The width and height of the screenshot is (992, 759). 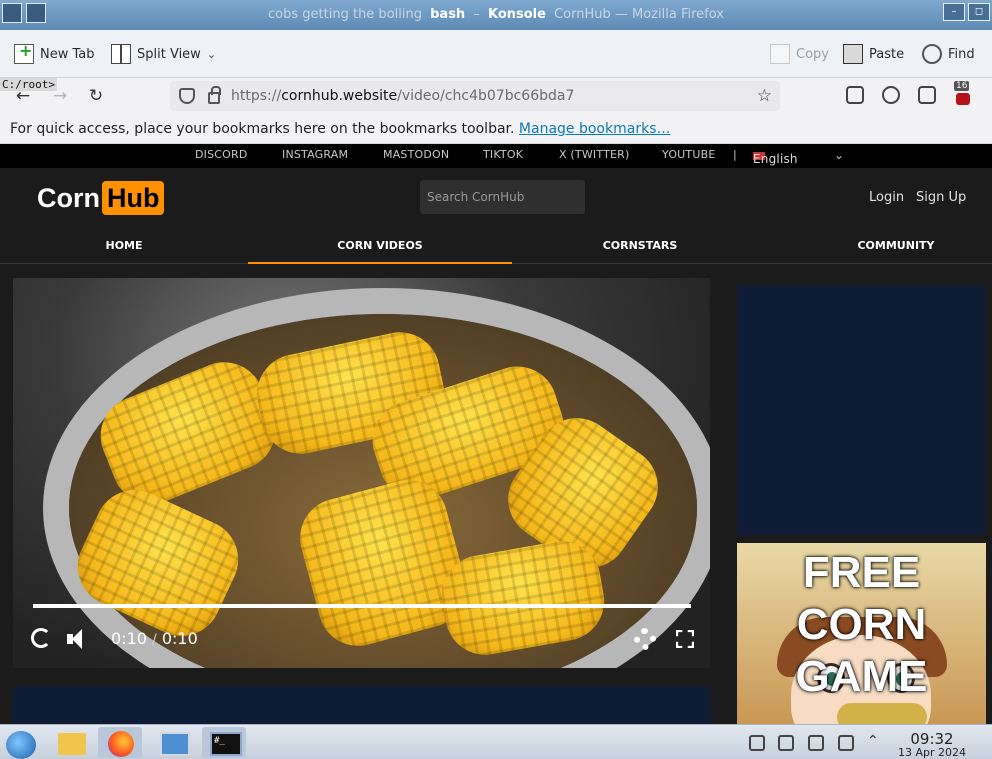 I want to click on taskbar-files, so click(x=70, y=742).